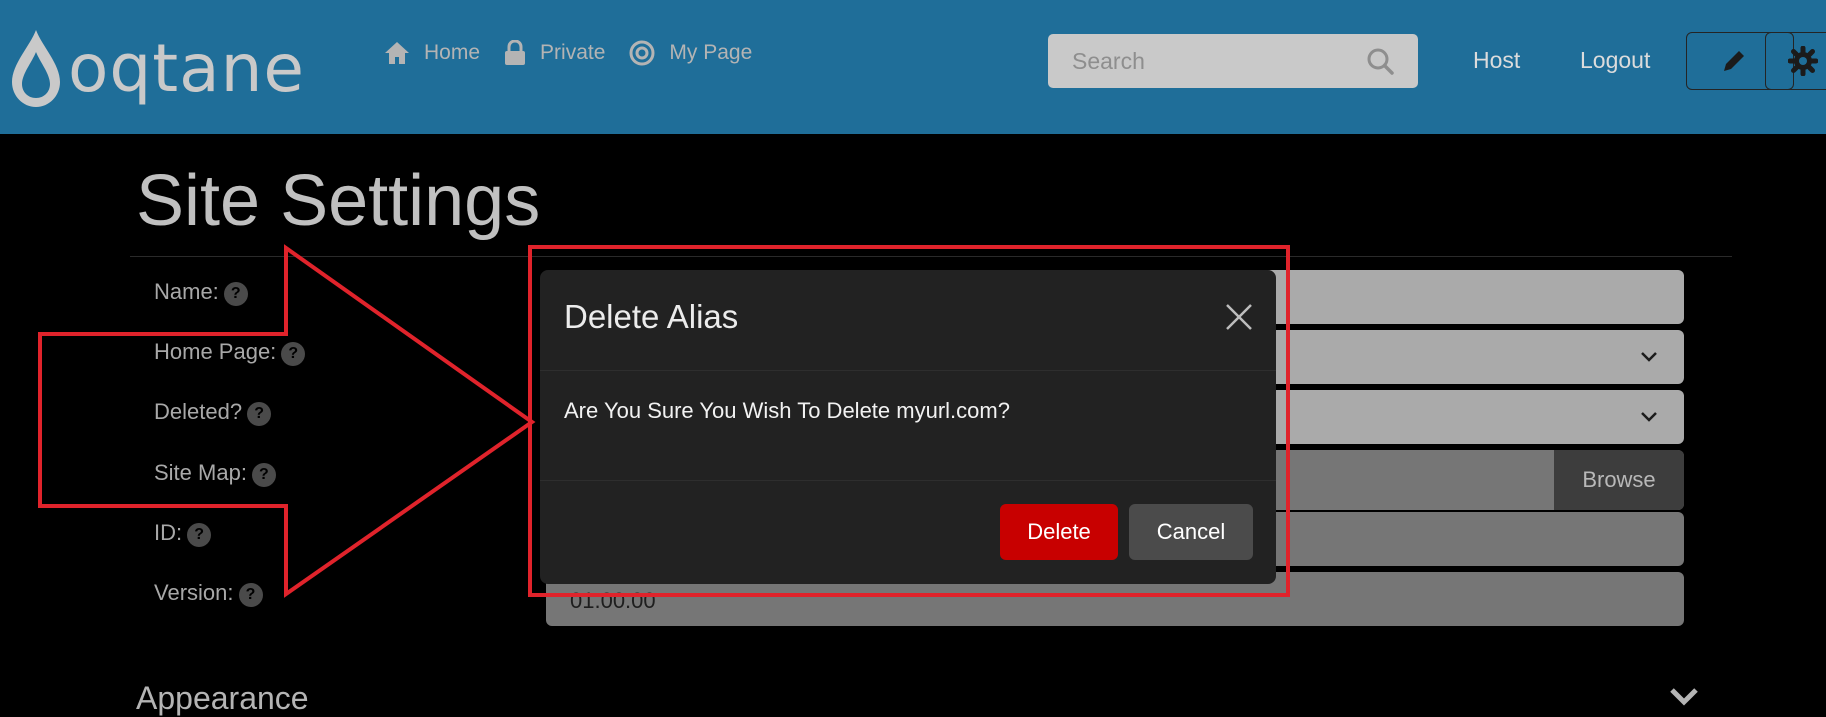  I want to click on target-icon, so click(642, 53).